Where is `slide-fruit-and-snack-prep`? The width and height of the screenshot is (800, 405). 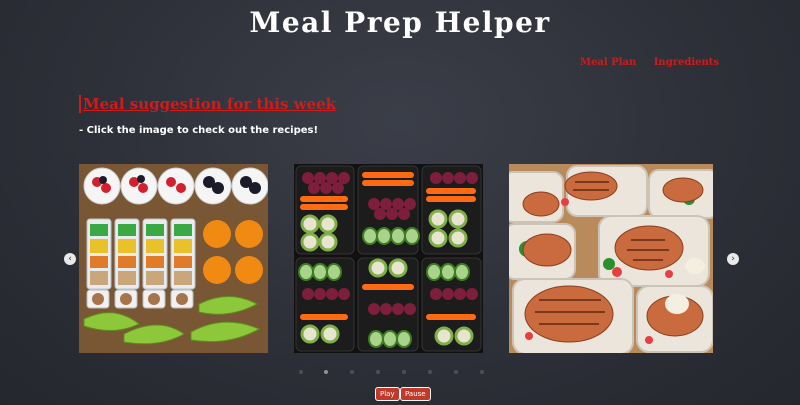 slide-fruit-and-snack-prep is located at coordinates (173, 258).